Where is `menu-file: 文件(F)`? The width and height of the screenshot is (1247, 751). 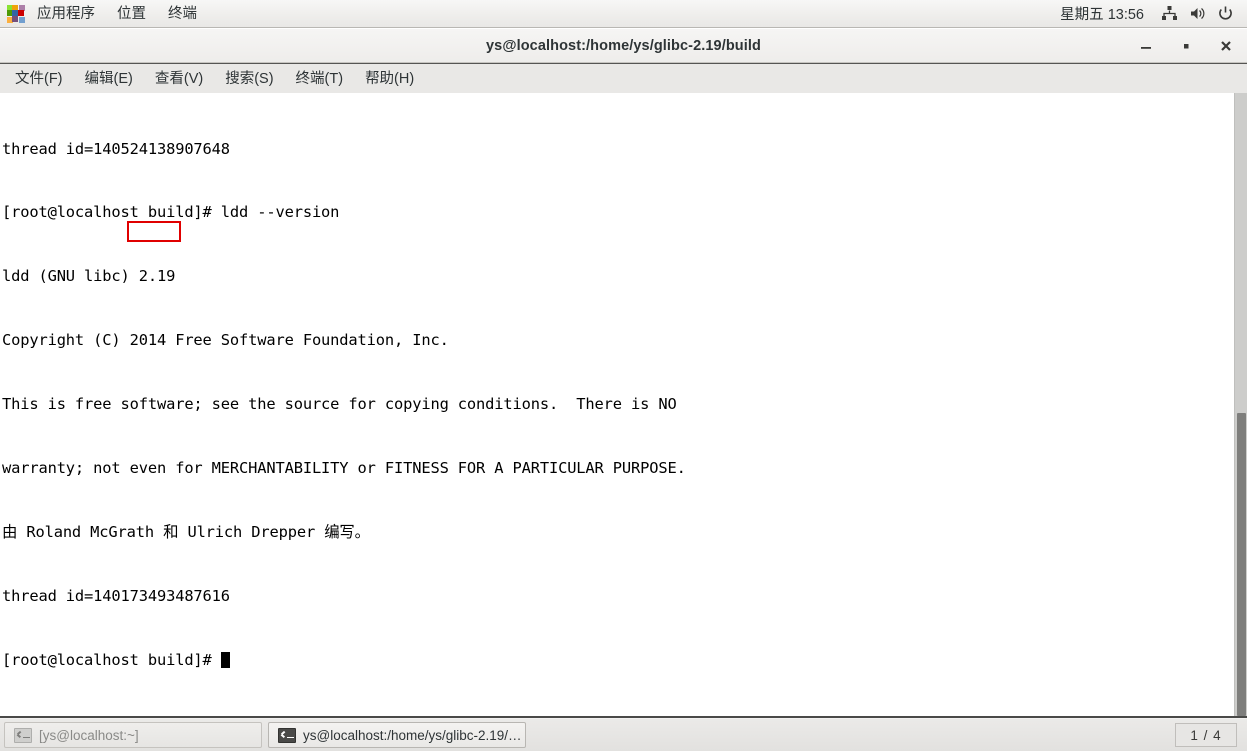 menu-file: 文件(F) is located at coordinates (39, 79).